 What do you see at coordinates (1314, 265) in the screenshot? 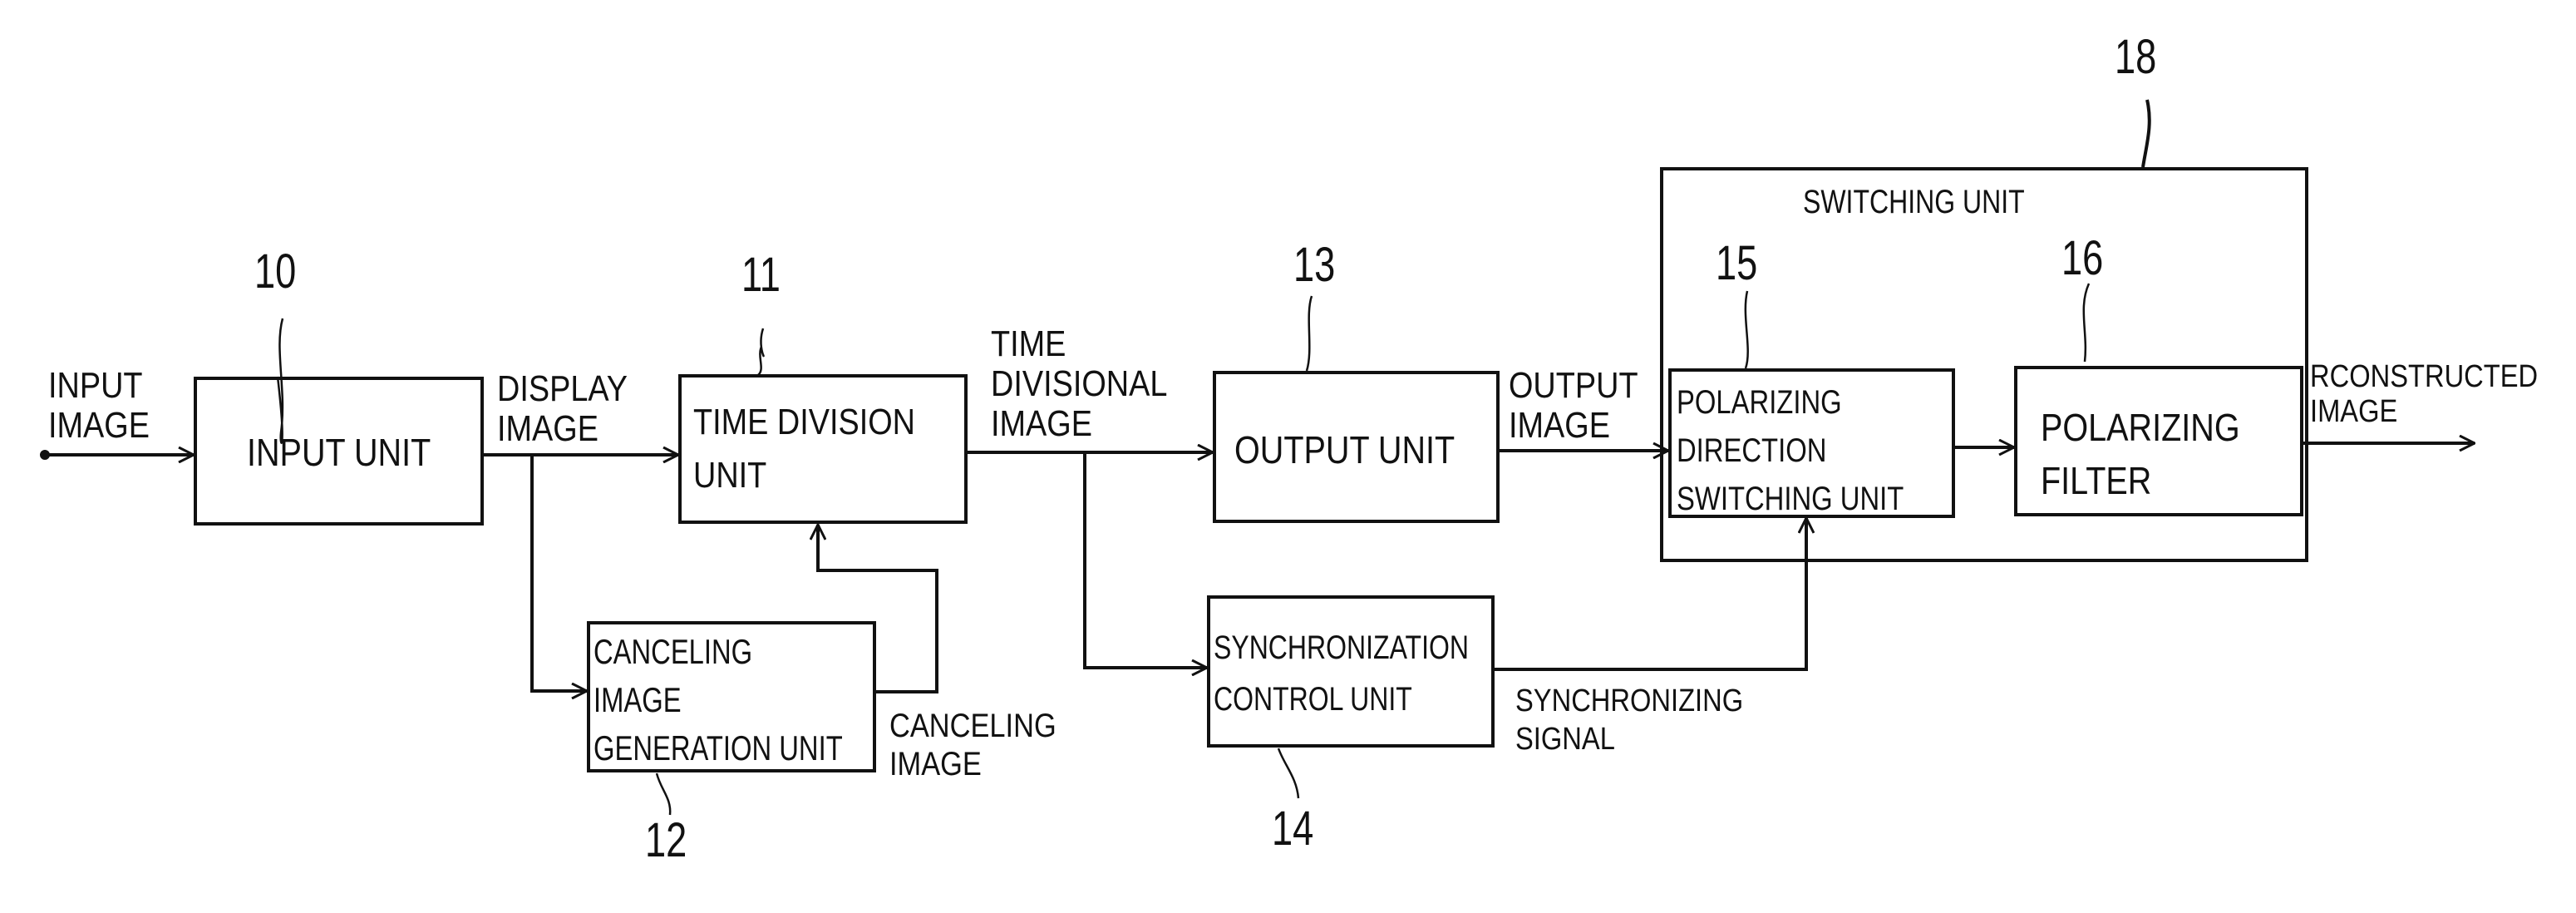
I see `ref-numeral-13: 13` at bounding box center [1314, 265].